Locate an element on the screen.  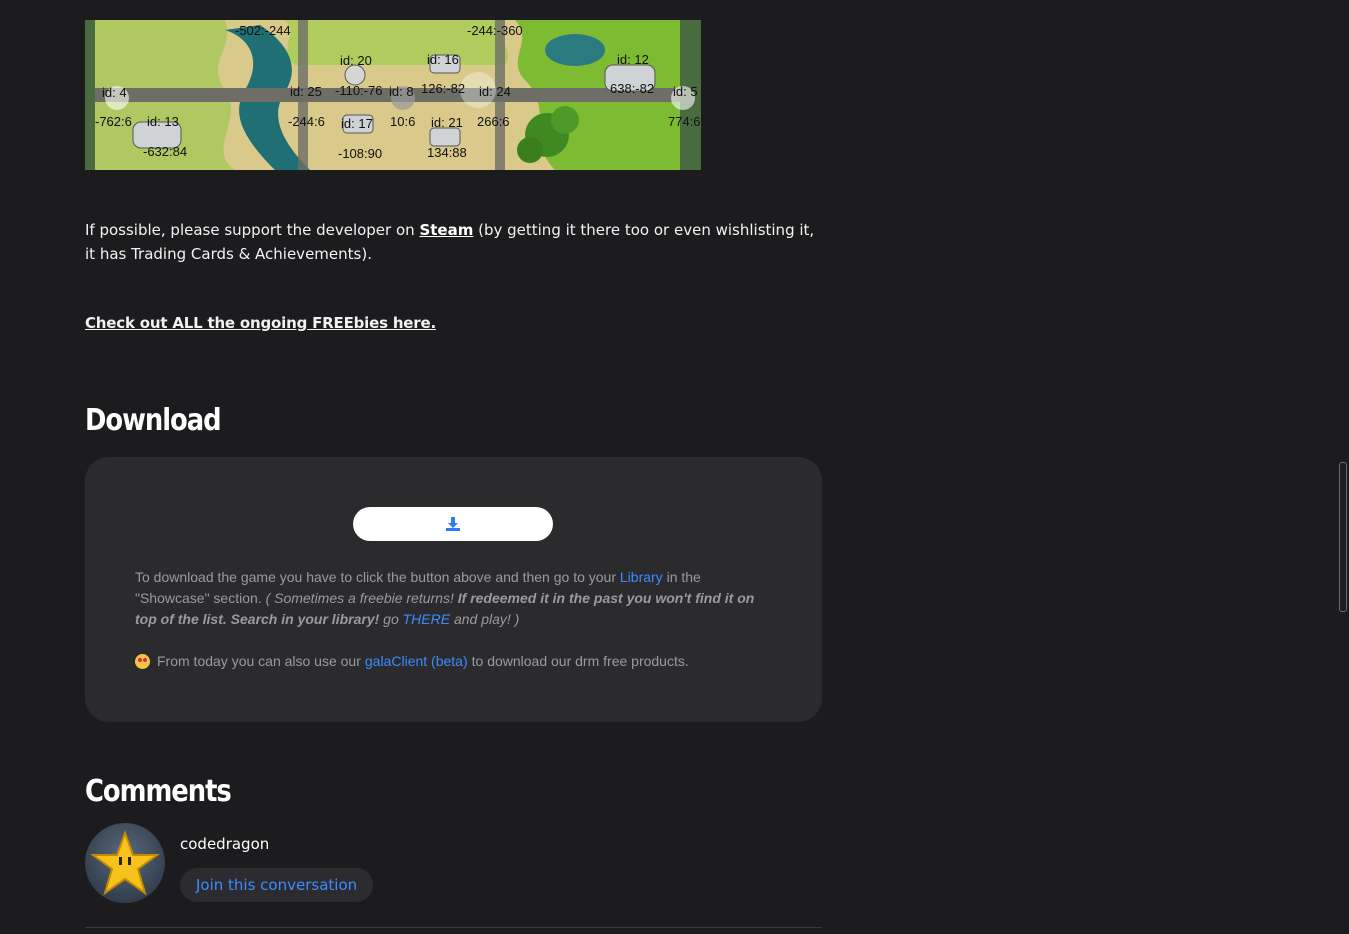
map-label: -502:-244 is located at coordinates (263, 30).